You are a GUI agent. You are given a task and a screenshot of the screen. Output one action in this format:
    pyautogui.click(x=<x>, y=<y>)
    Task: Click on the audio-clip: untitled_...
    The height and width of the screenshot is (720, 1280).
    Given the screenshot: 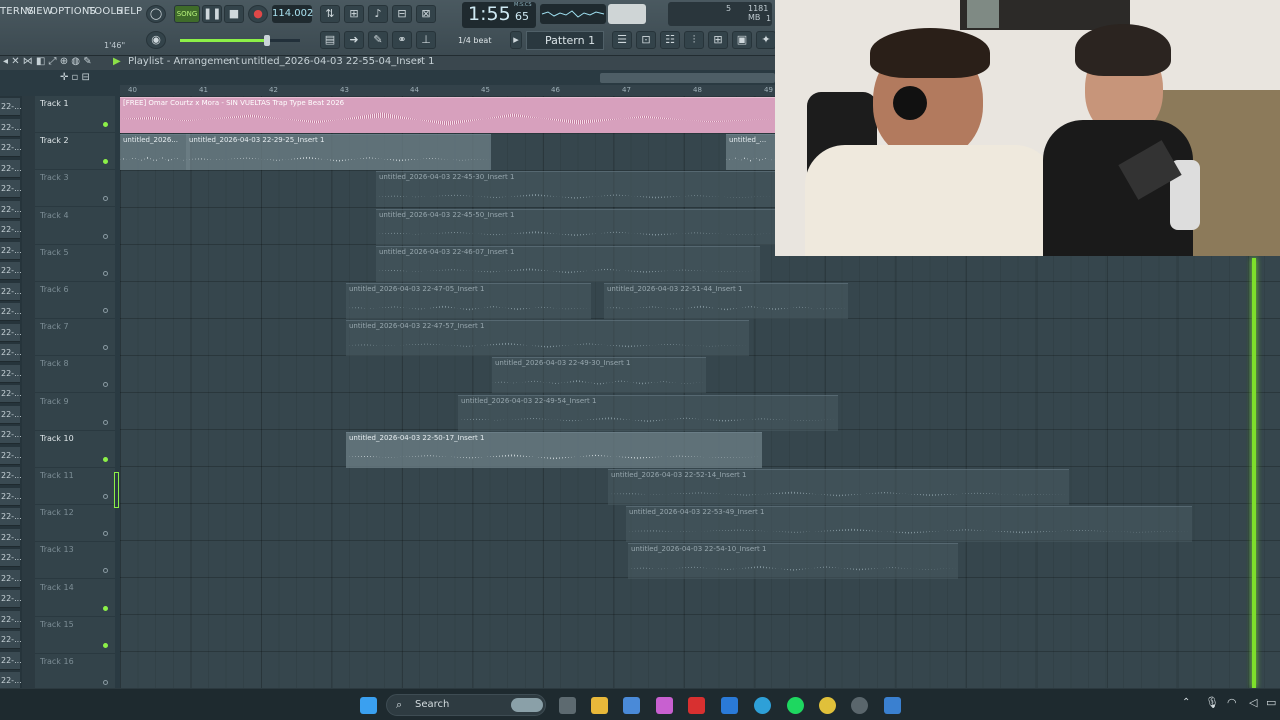 What is the action you would take?
    pyautogui.click(x=750, y=152)
    